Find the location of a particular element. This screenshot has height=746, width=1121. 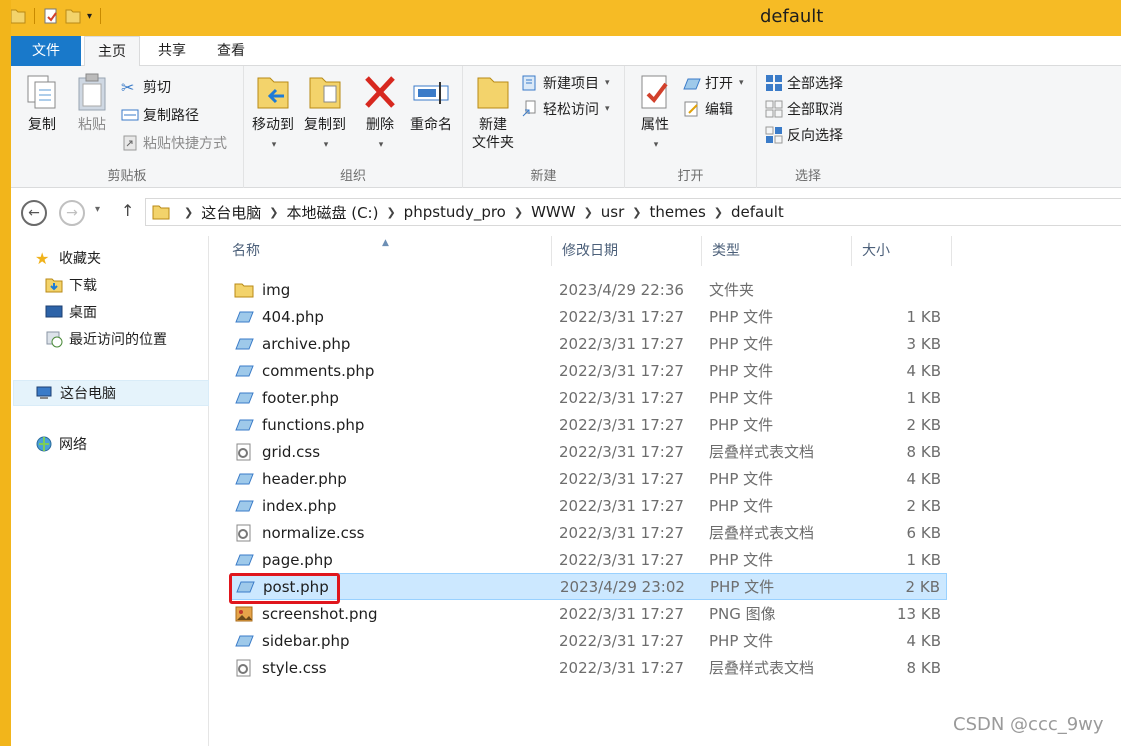

copy-path-button: 复制路径 is located at coordinates (160, 115).